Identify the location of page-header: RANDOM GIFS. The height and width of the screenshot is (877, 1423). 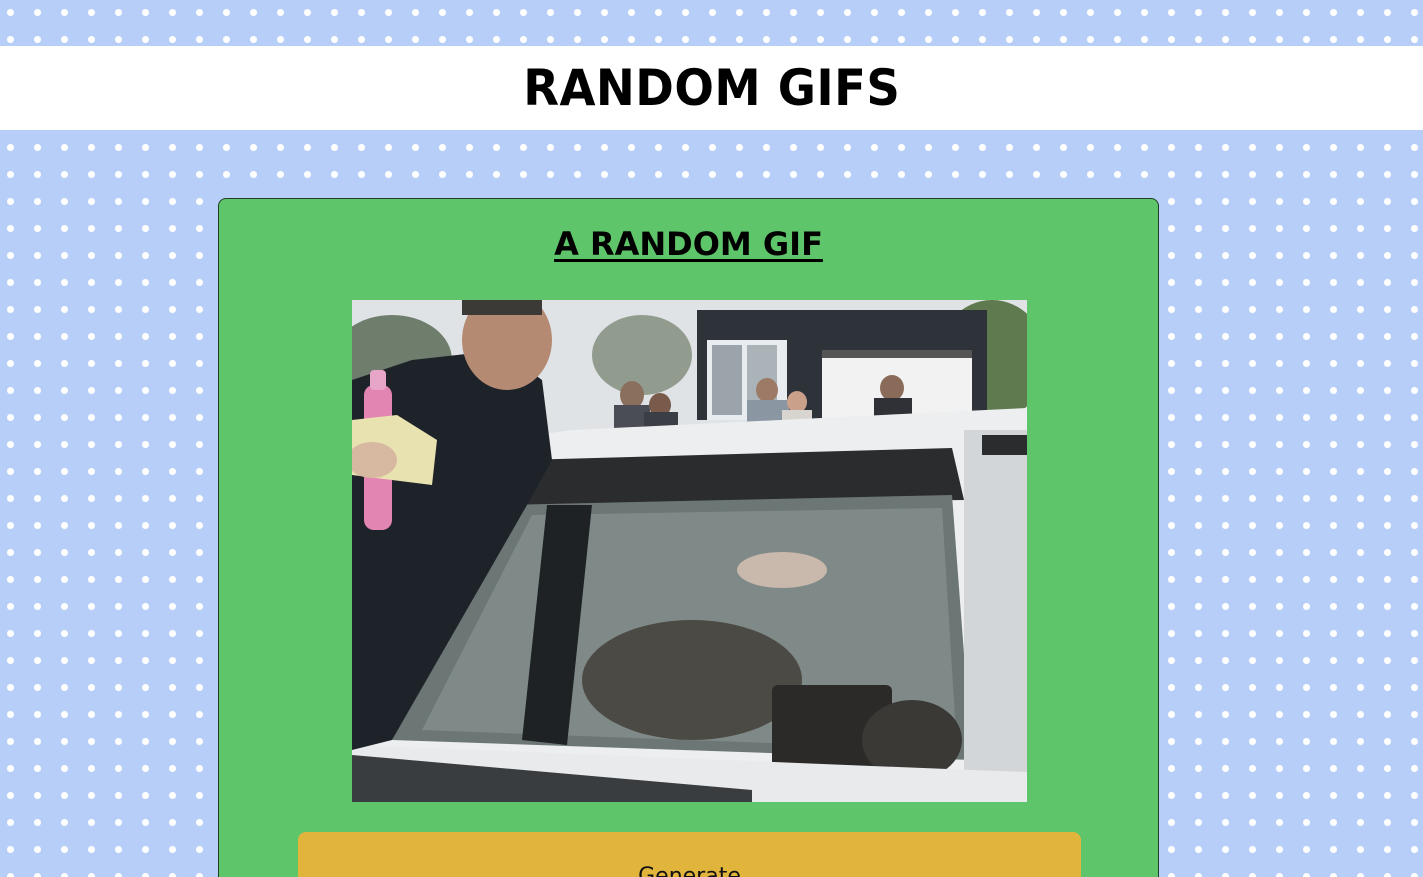
(711, 88).